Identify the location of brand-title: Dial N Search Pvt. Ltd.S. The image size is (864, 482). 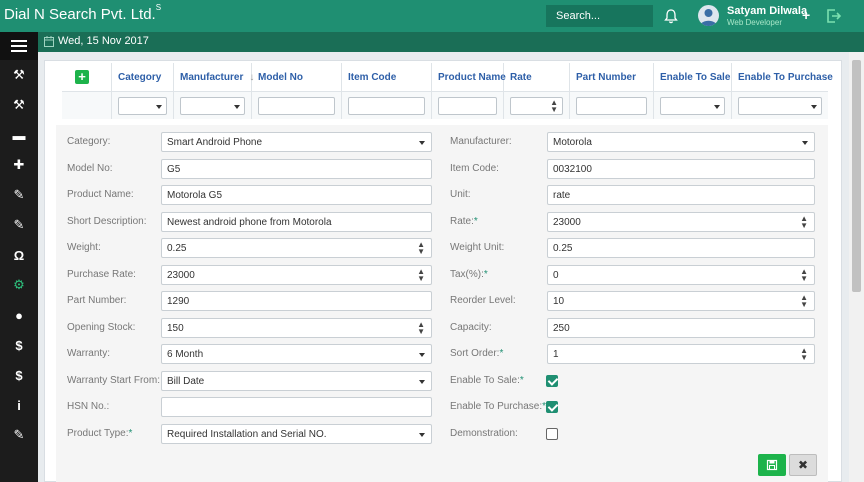
(83, 13).